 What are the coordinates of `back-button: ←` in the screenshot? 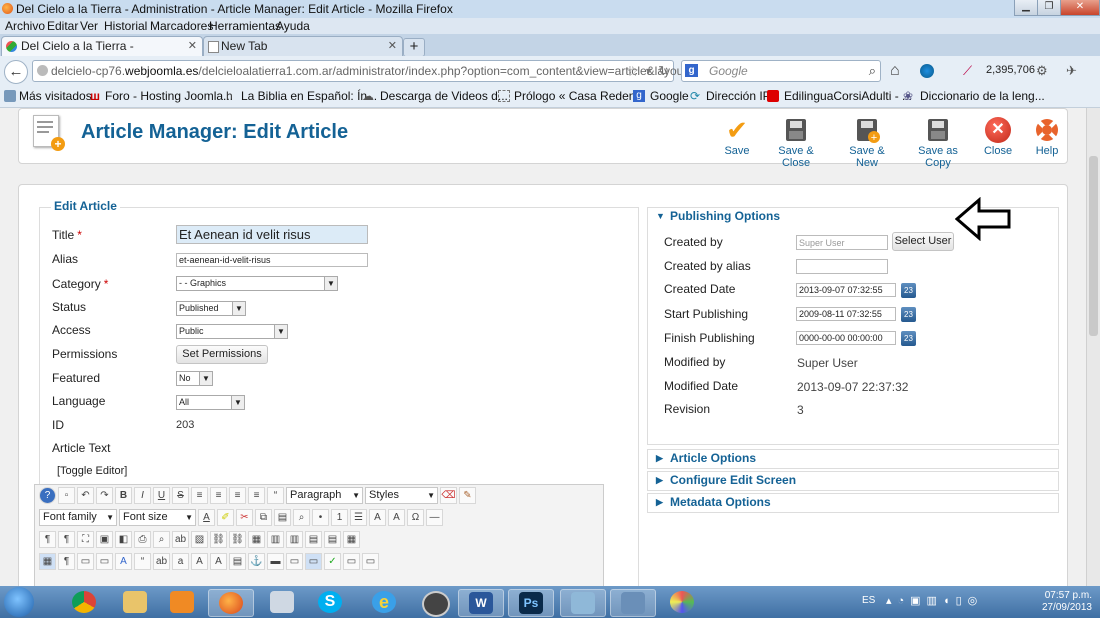 It's located at (16, 72).